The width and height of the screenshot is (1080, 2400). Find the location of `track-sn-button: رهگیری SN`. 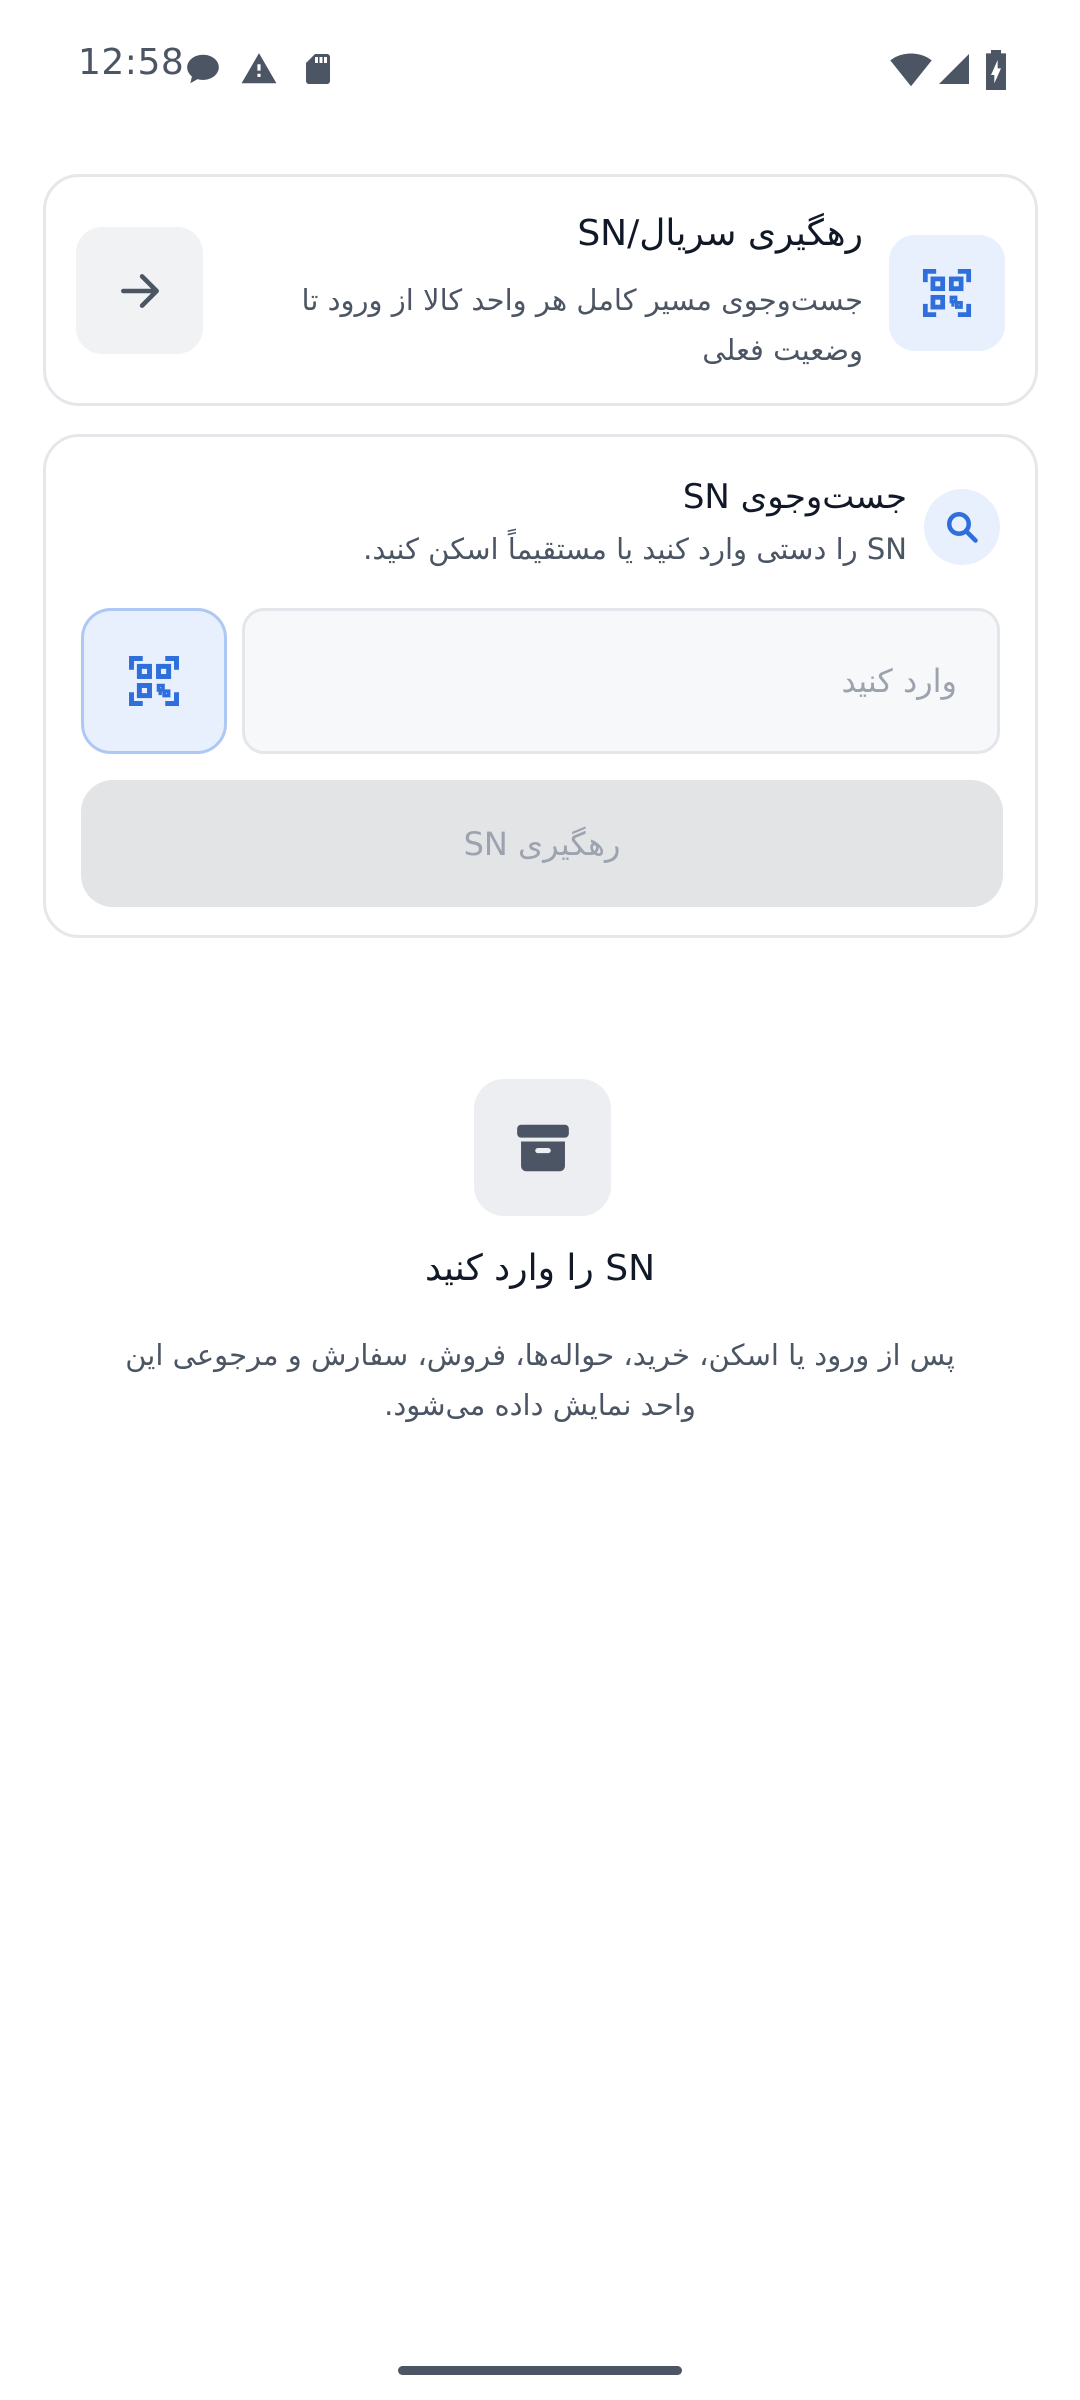

track-sn-button: رهگیری SN is located at coordinates (542, 843).